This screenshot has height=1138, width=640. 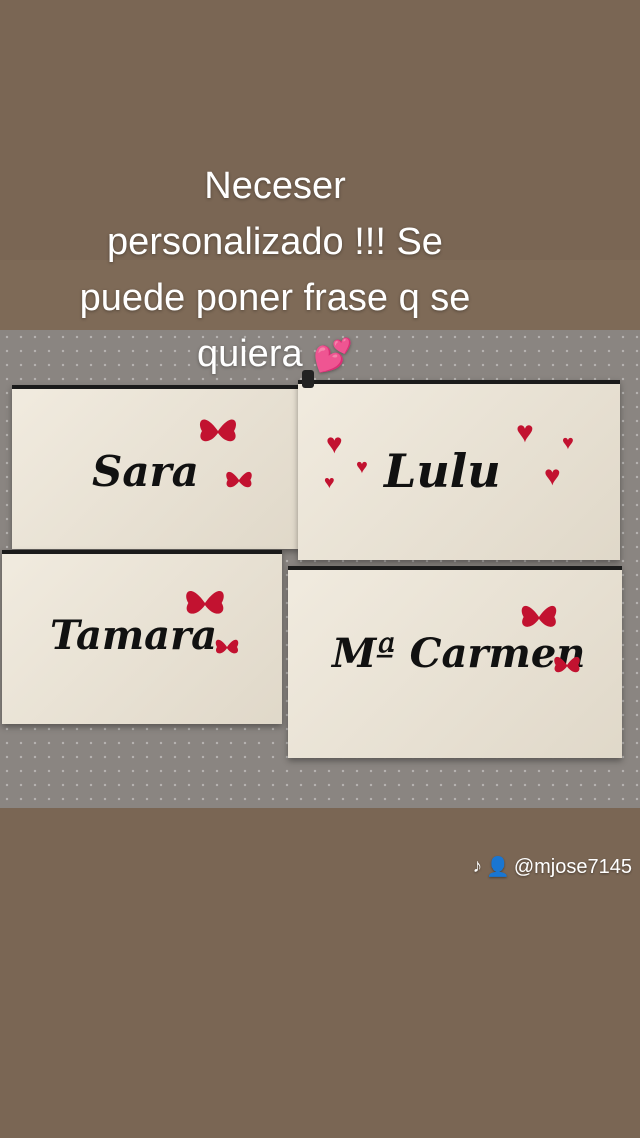 I want to click on pouch-lulu: Lulu ♥ ♥ ♥ ♥ ♥ ♥, so click(x=459, y=465).